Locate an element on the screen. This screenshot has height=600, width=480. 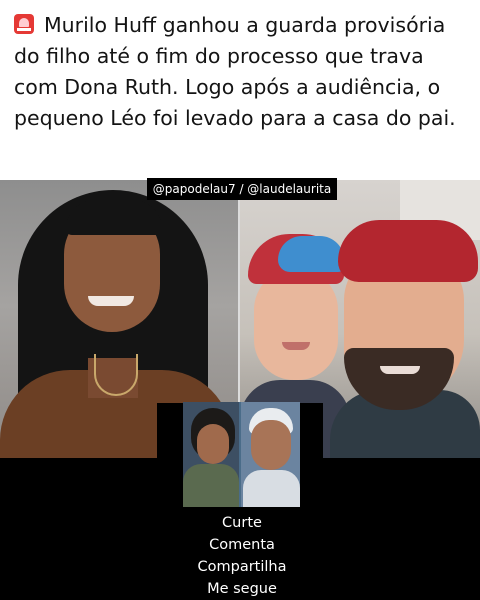
call-to-action: Curte Comenta Compartilha Me segue is located at coordinates (242, 556).